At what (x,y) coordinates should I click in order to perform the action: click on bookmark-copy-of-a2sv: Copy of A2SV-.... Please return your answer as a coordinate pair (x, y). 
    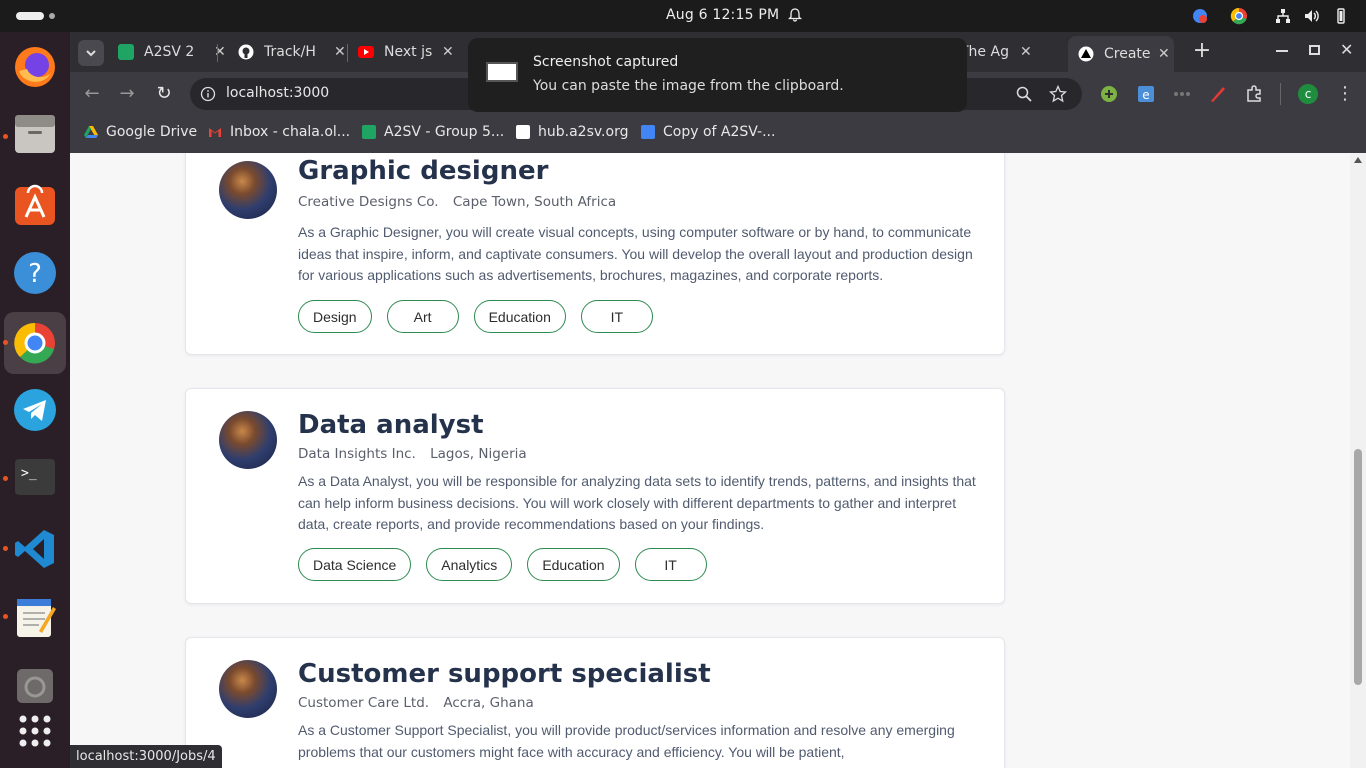
    Looking at the image, I should click on (708, 132).